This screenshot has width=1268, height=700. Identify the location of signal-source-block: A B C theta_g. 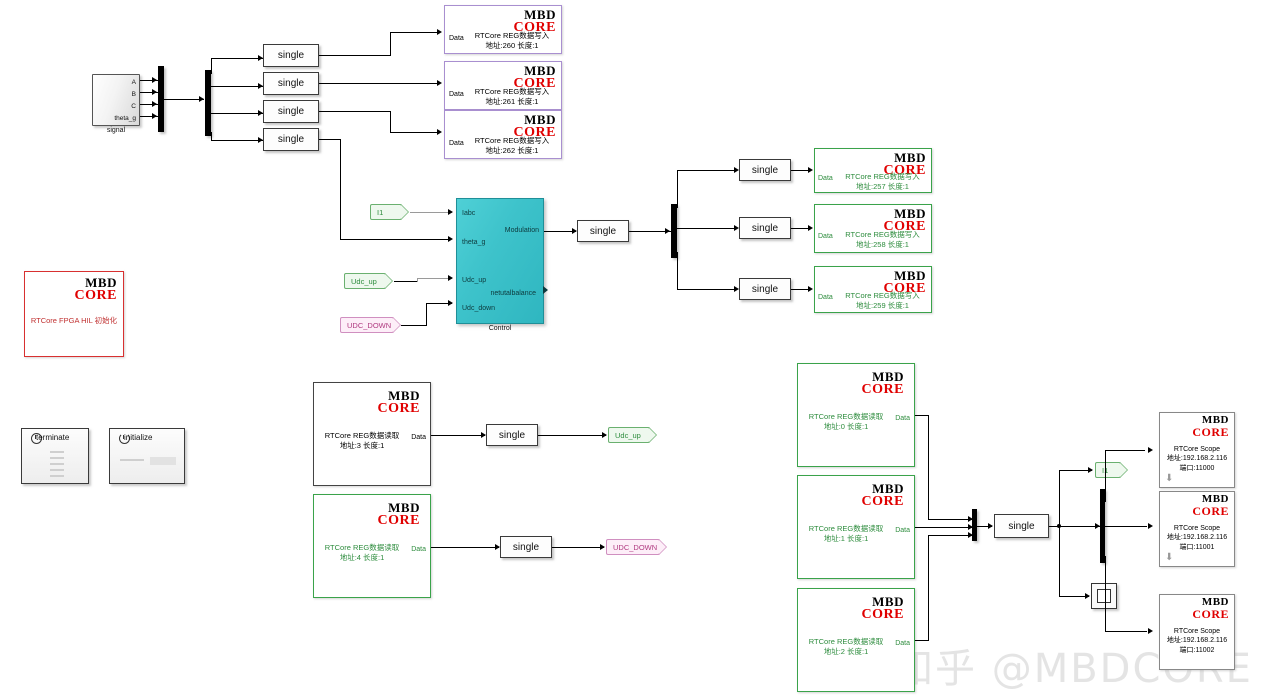
(116, 100).